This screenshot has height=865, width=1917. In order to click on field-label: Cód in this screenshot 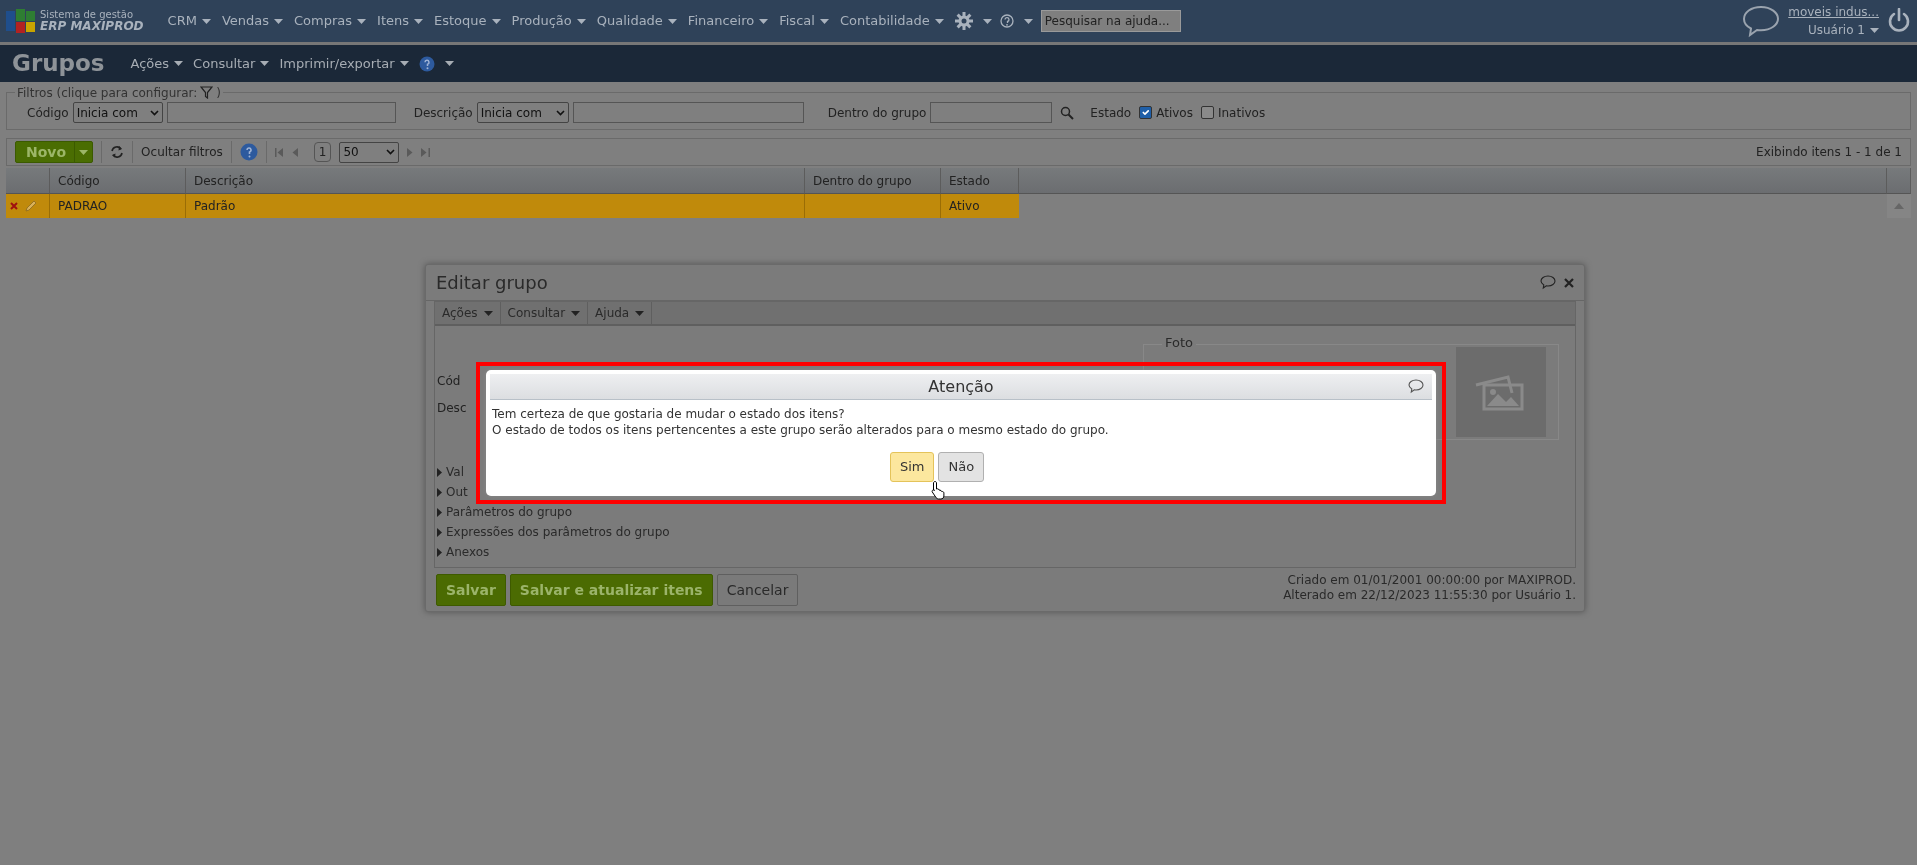, I will do `click(449, 381)`.